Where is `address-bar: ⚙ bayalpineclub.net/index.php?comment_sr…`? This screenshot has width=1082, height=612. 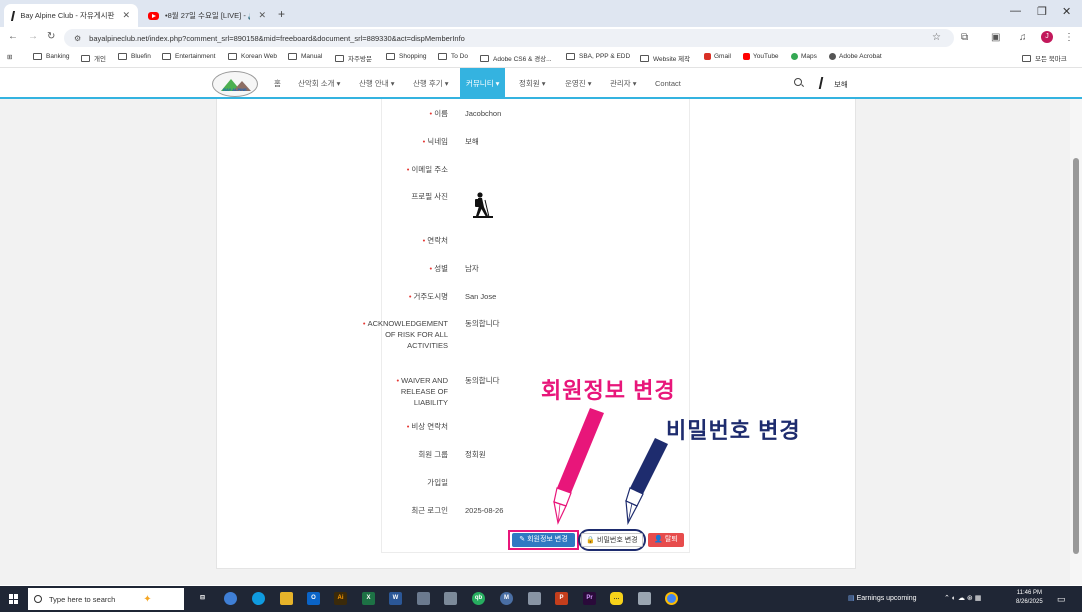 address-bar: ⚙ bayalpineclub.net/index.php?comment_sr… is located at coordinates (509, 38).